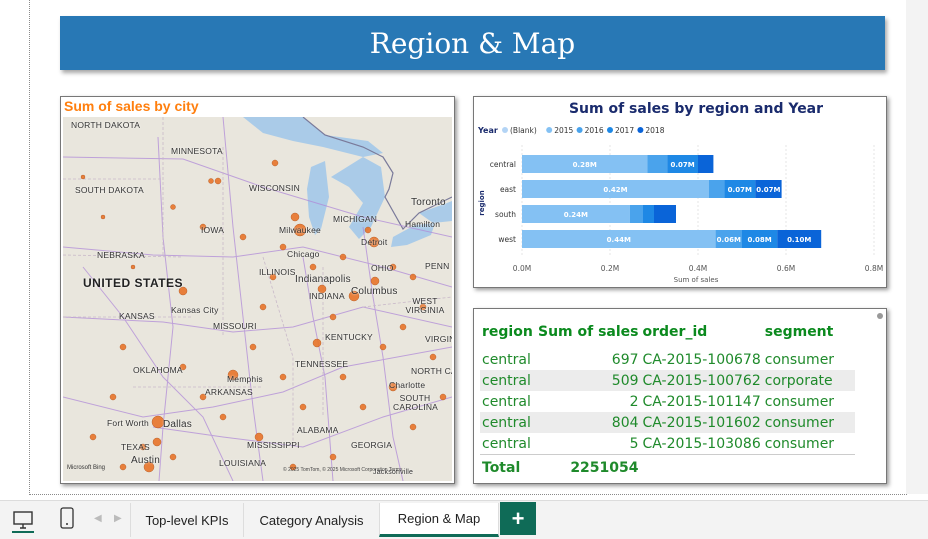 The height and width of the screenshot is (539, 928). What do you see at coordinates (880, 316) in the screenshot?
I see `scrollbar-handle` at bounding box center [880, 316].